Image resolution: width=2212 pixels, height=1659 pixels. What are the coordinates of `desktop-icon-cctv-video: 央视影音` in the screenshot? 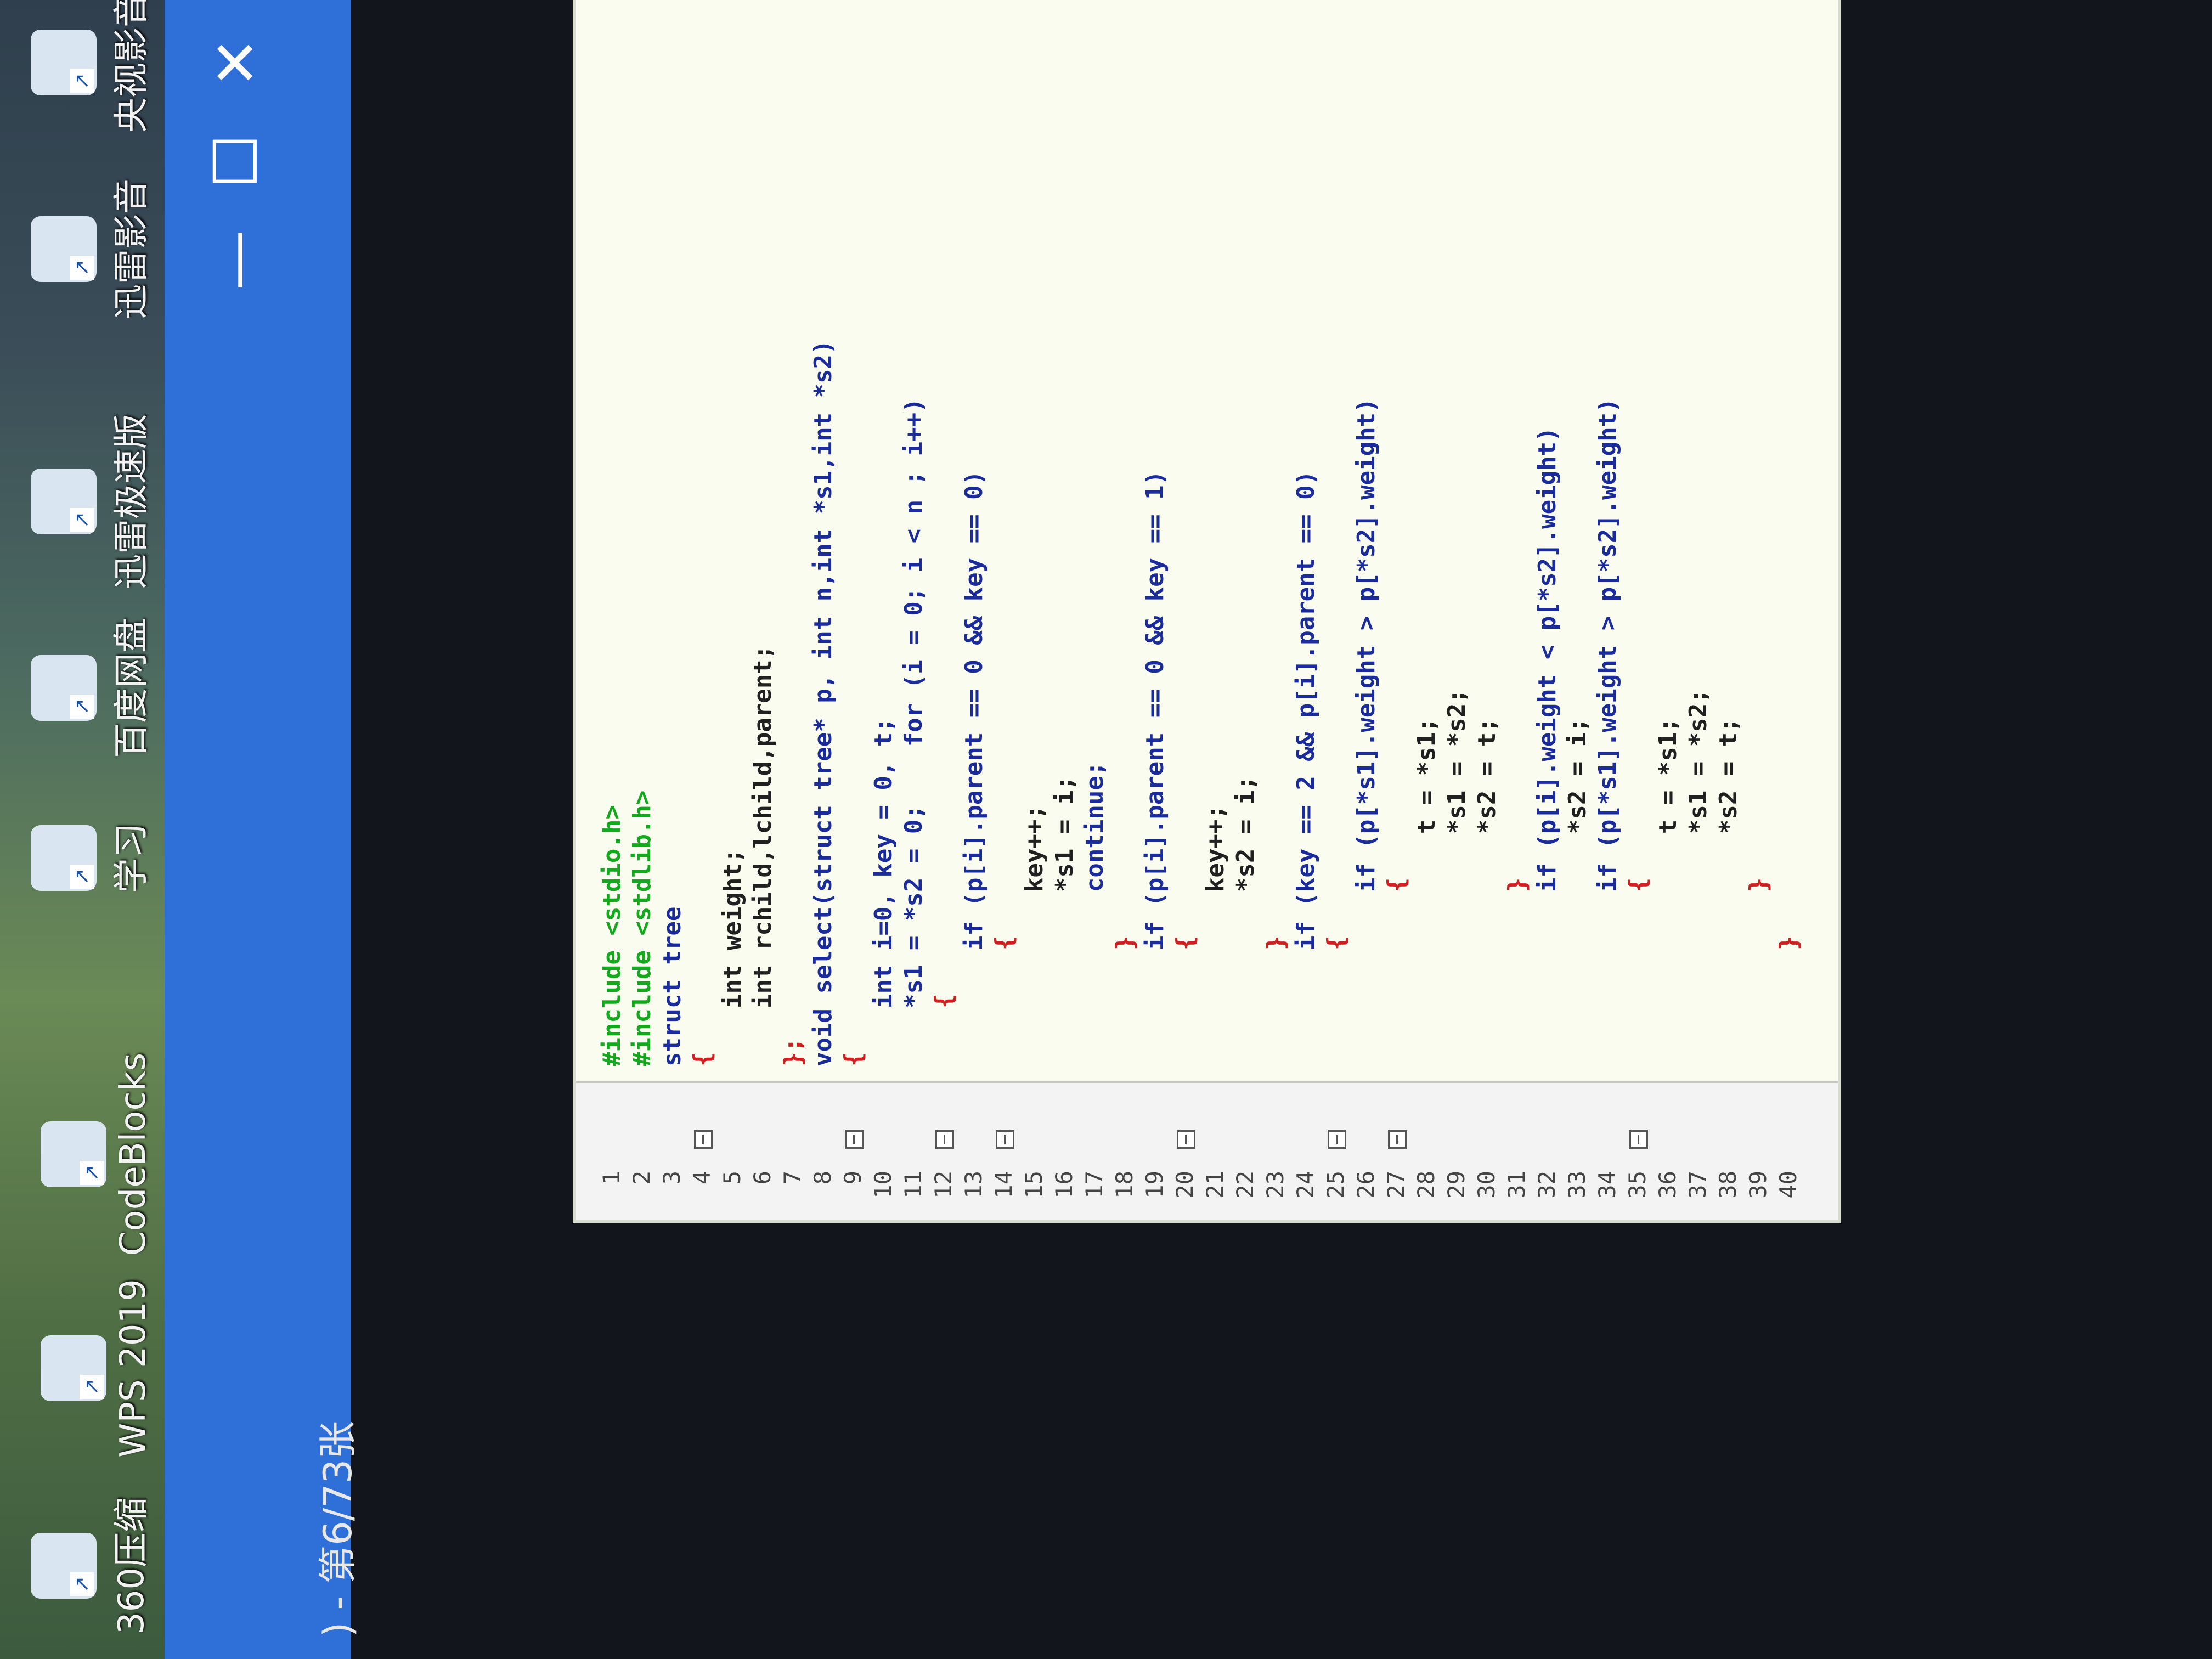 It's located at (82, 67).